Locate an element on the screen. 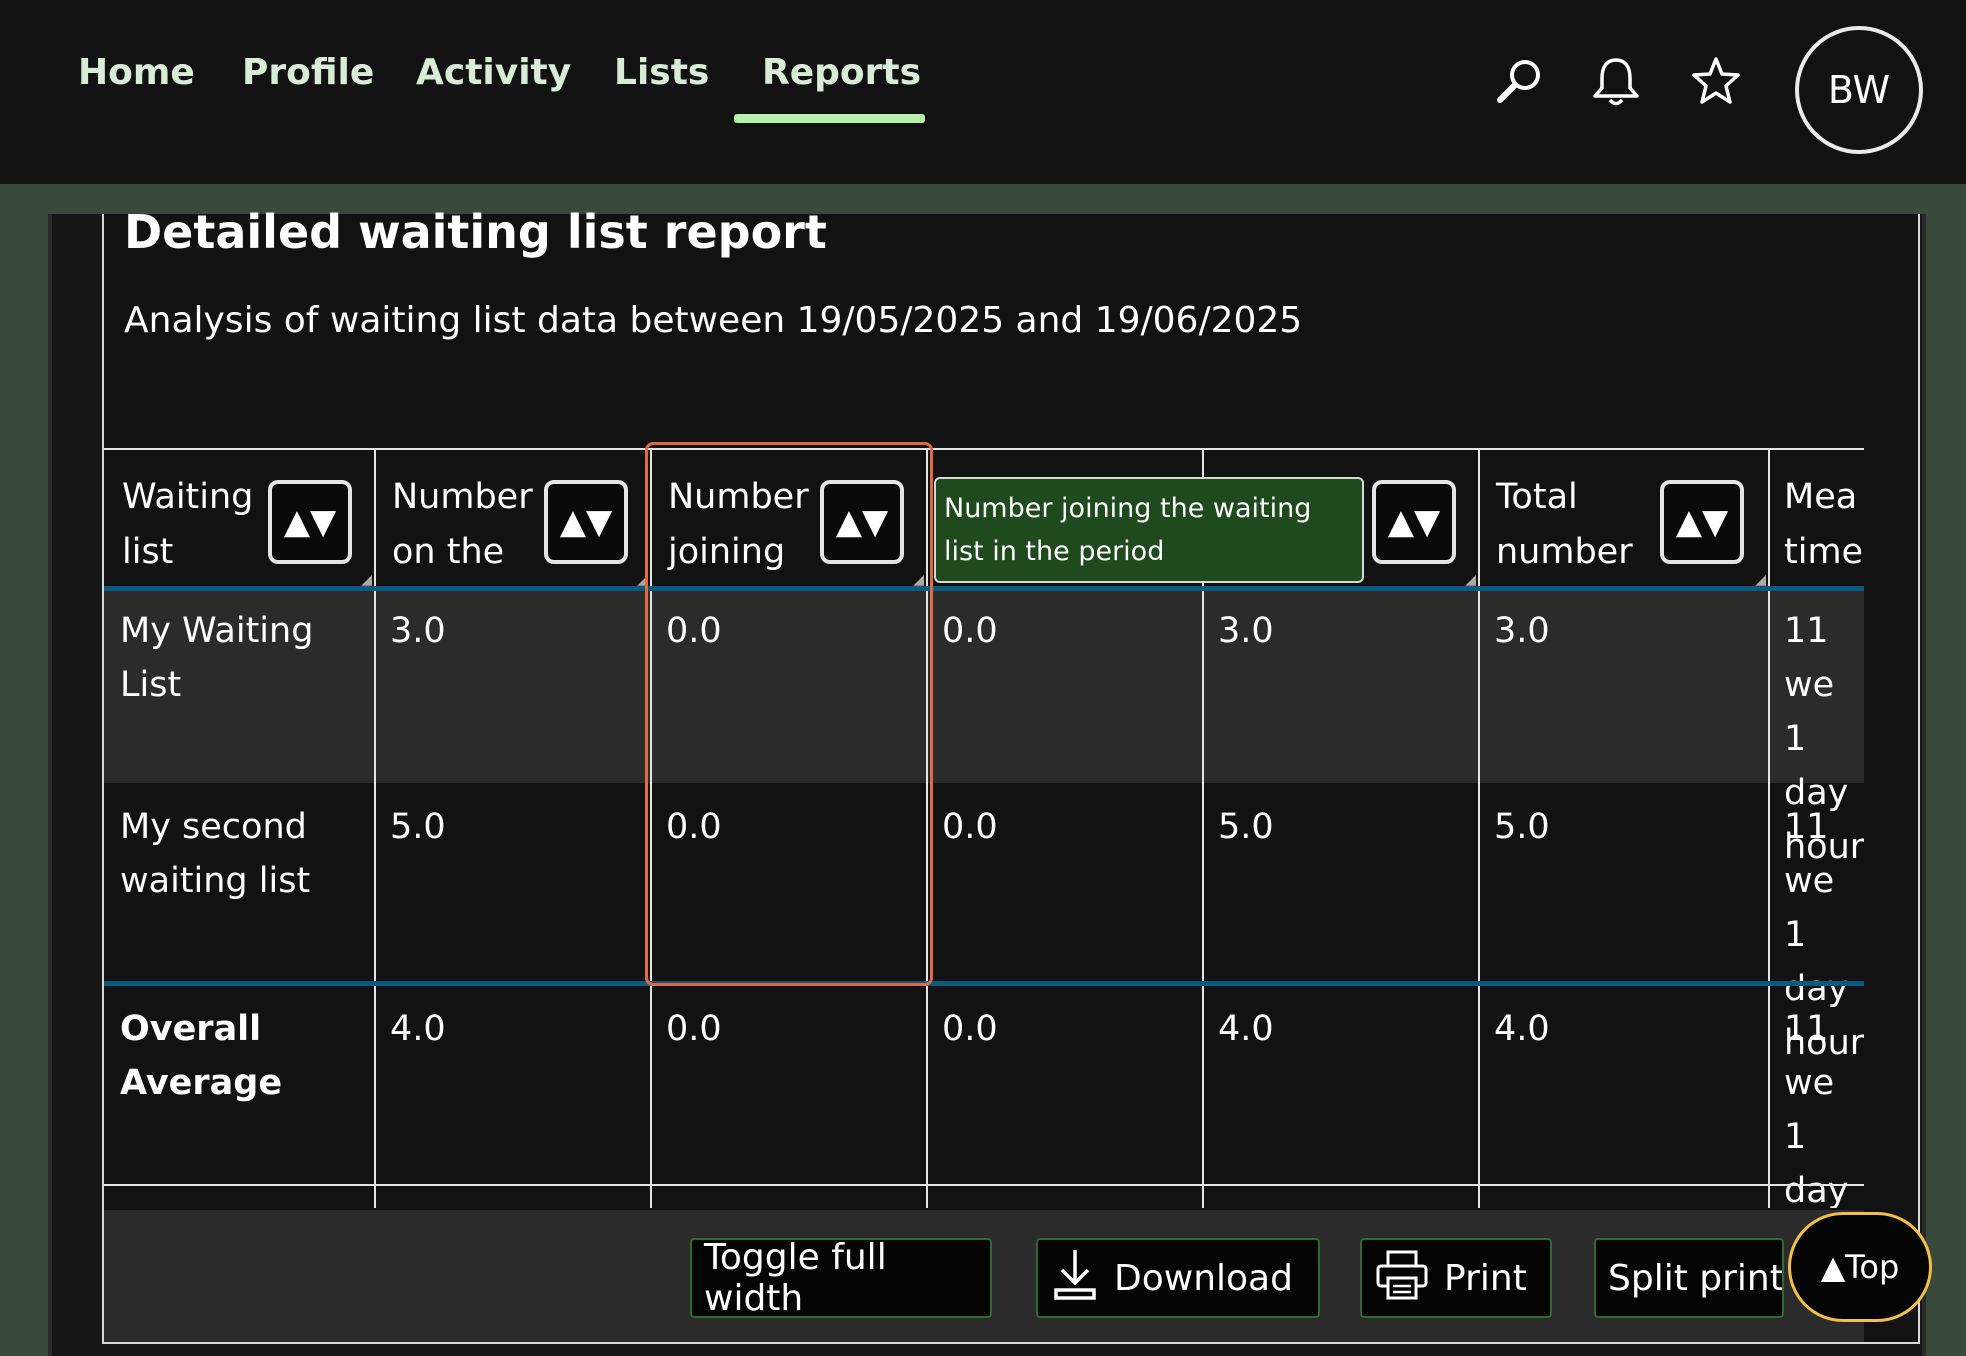 This screenshot has height=1356, width=1966. nav-home: Home is located at coordinates (136, 72).